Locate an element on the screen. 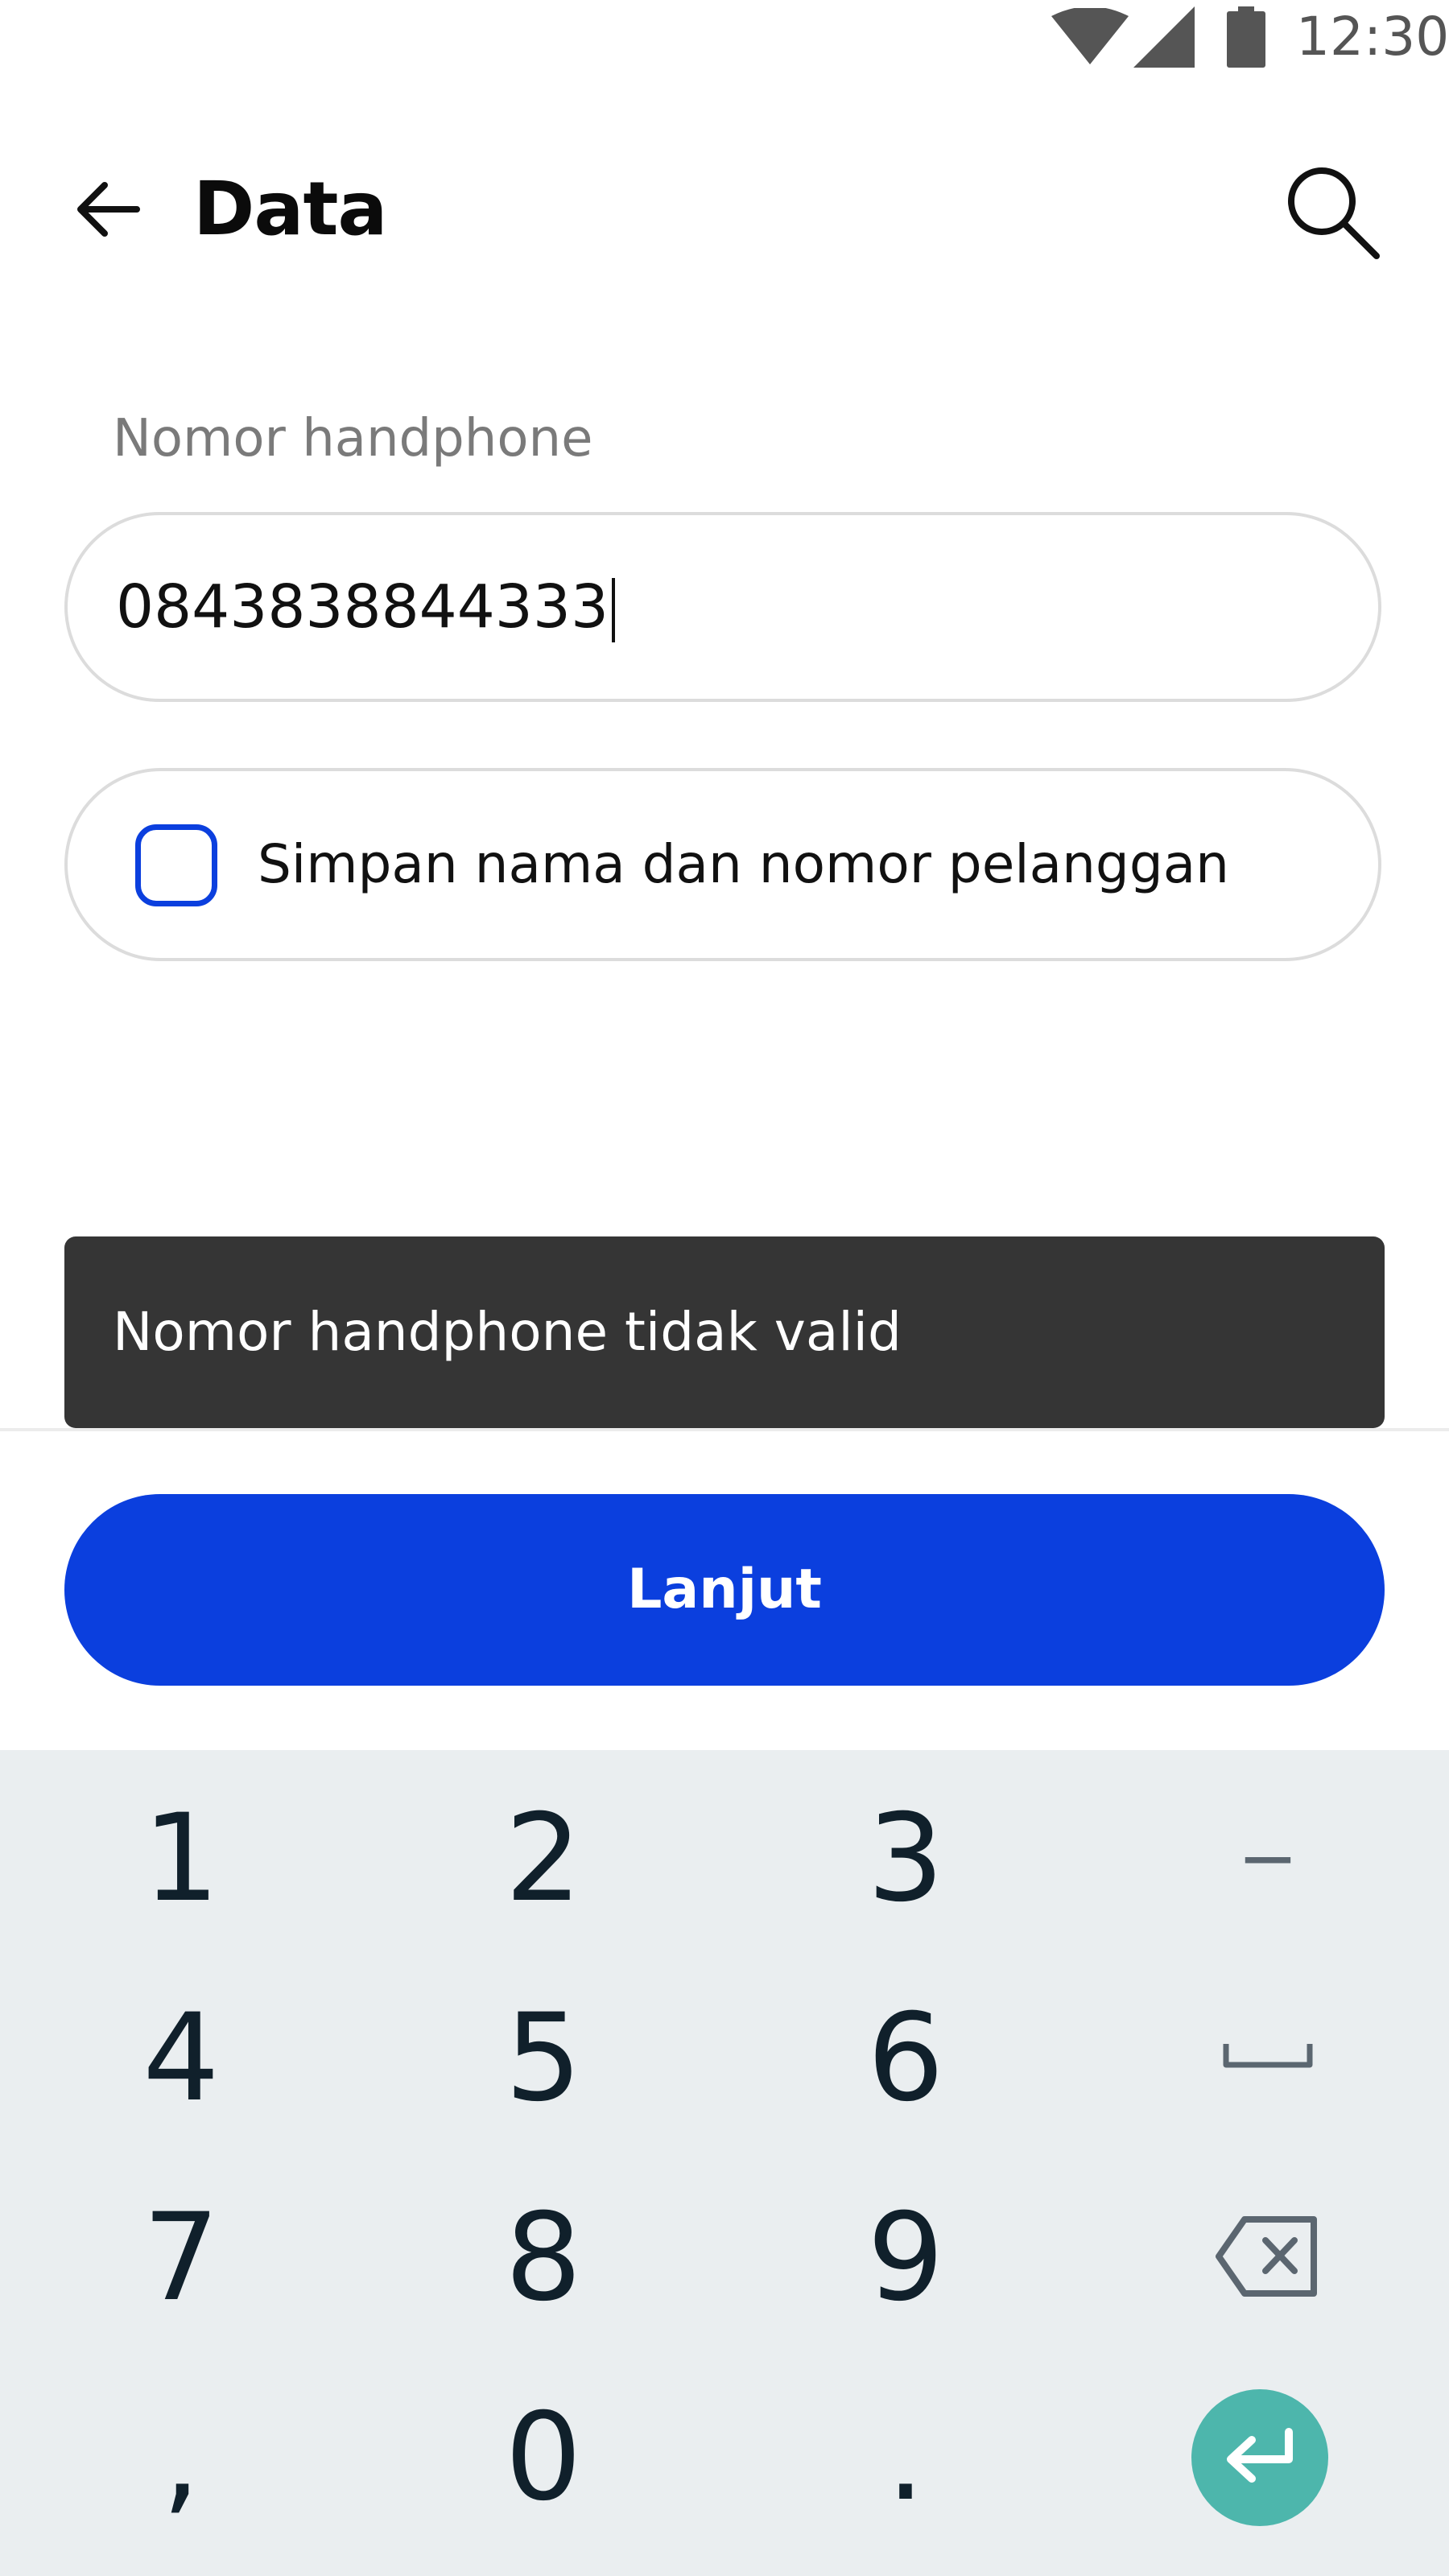 The height and width of the screenshot is (2576, 1449). key-space is located at coordinates (1268, 2058).